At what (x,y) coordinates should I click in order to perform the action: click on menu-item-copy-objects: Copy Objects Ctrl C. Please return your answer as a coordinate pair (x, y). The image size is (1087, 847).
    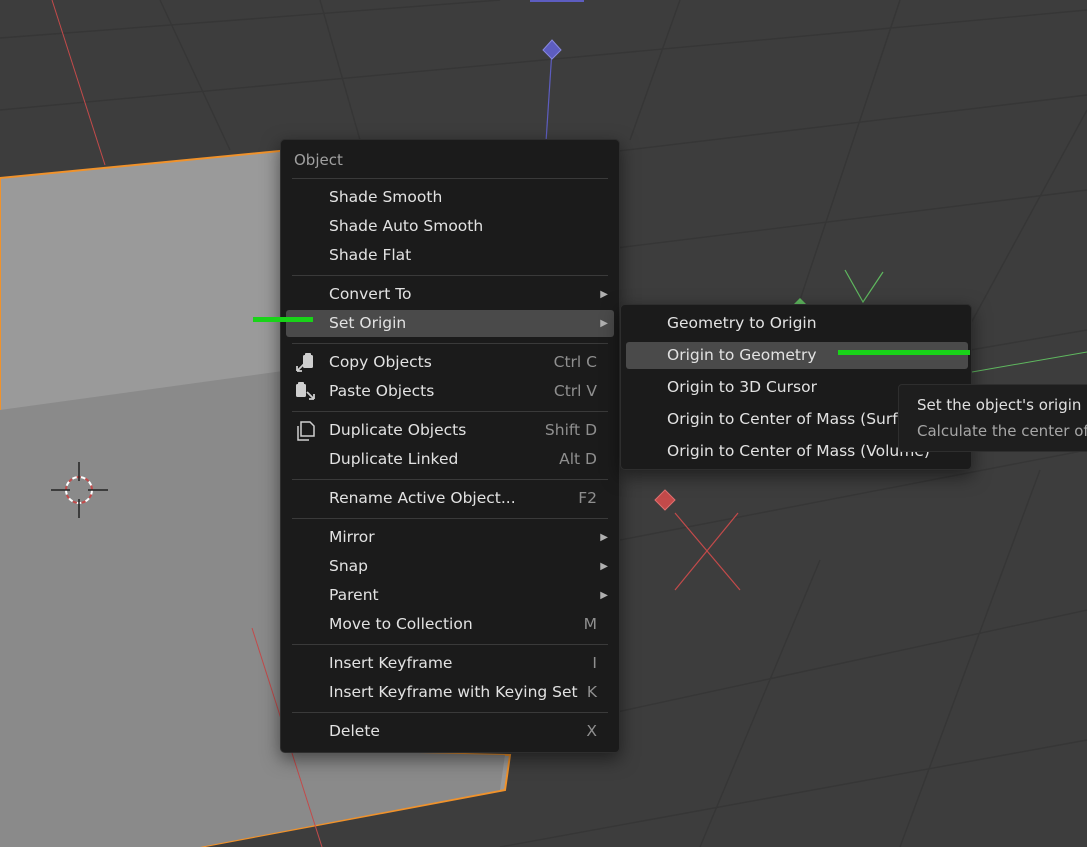
    Looking at the image, I should click on (450, 362).